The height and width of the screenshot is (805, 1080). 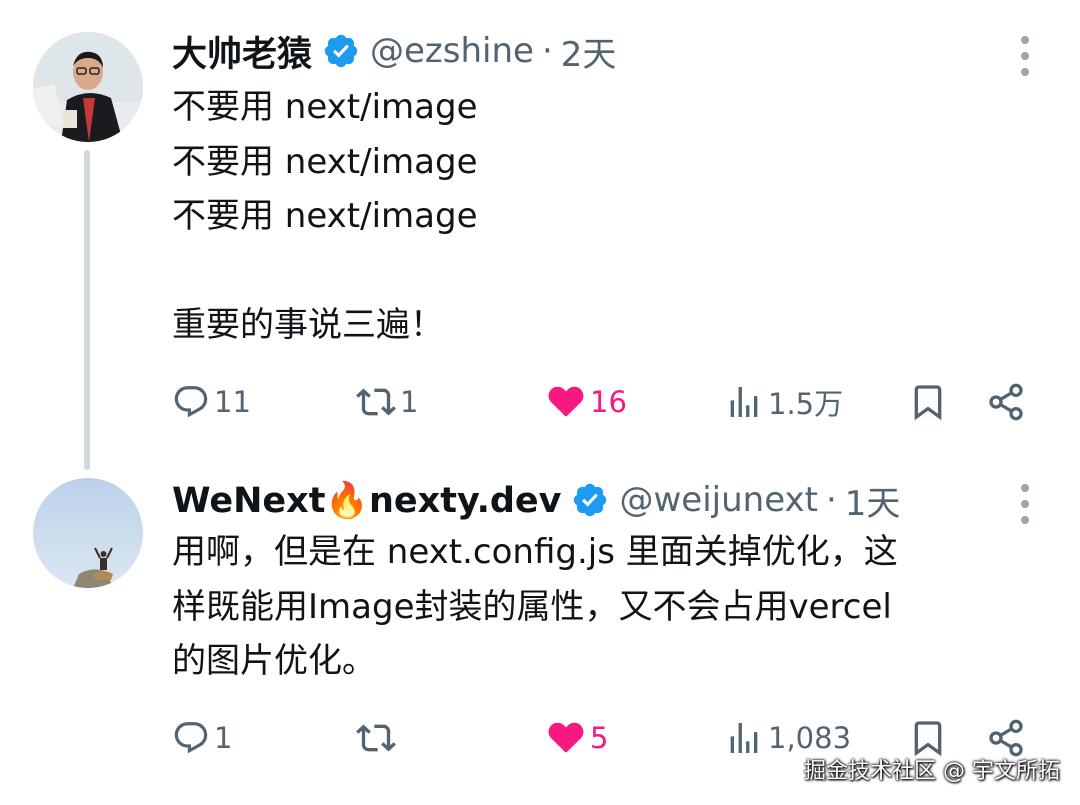 I want to click on timestamp: 2天, so click(x=589, y=51).